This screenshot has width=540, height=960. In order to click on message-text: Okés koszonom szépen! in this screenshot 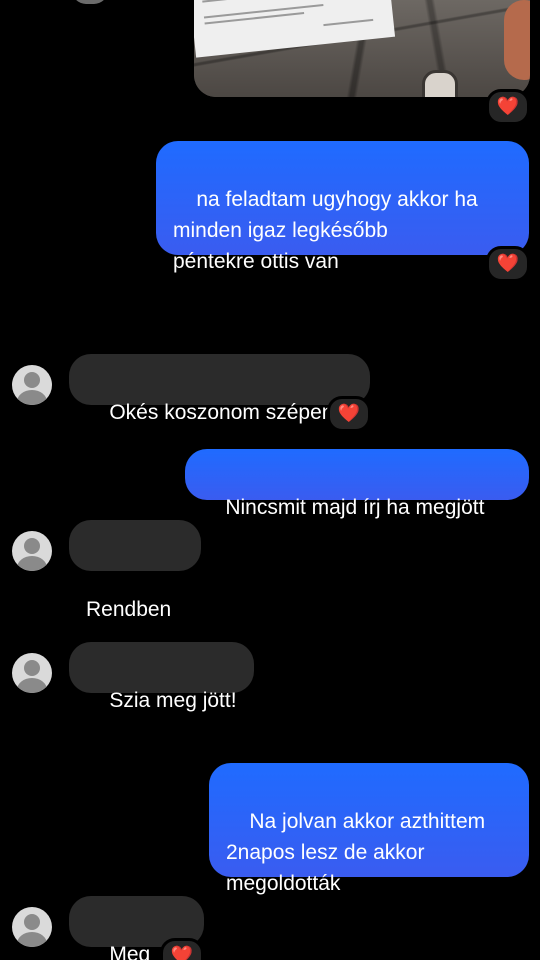, I will do `click(224, 412)`.